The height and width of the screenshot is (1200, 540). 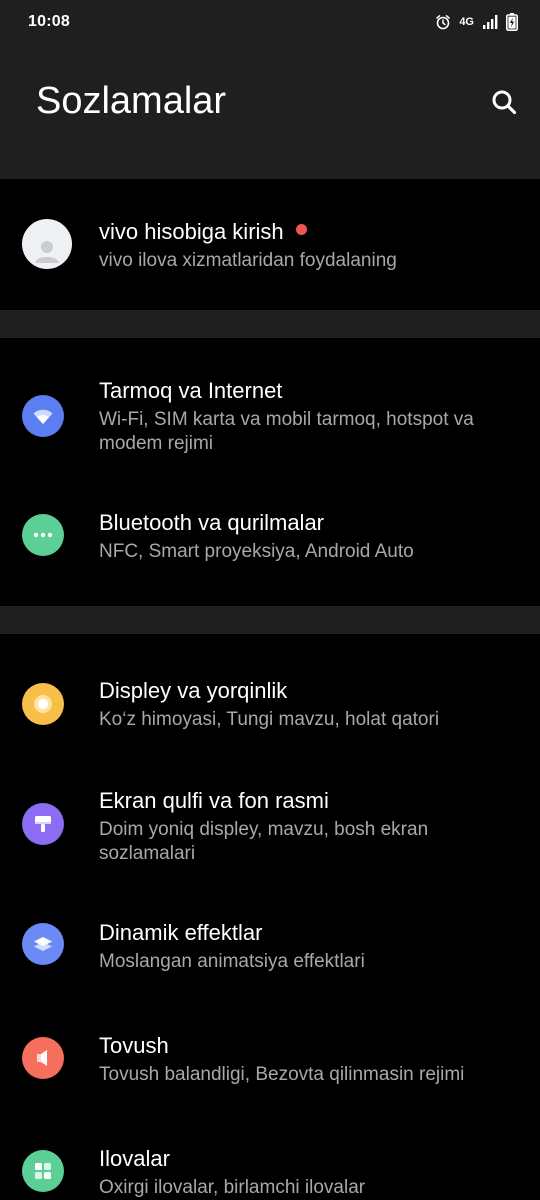 I want to click on apps-grid-icon, so click(x=43, y=1171).